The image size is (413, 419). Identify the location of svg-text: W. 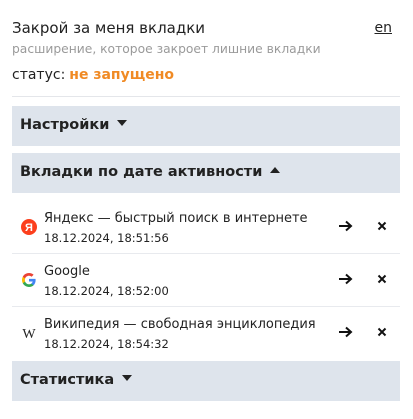
(29, 334).